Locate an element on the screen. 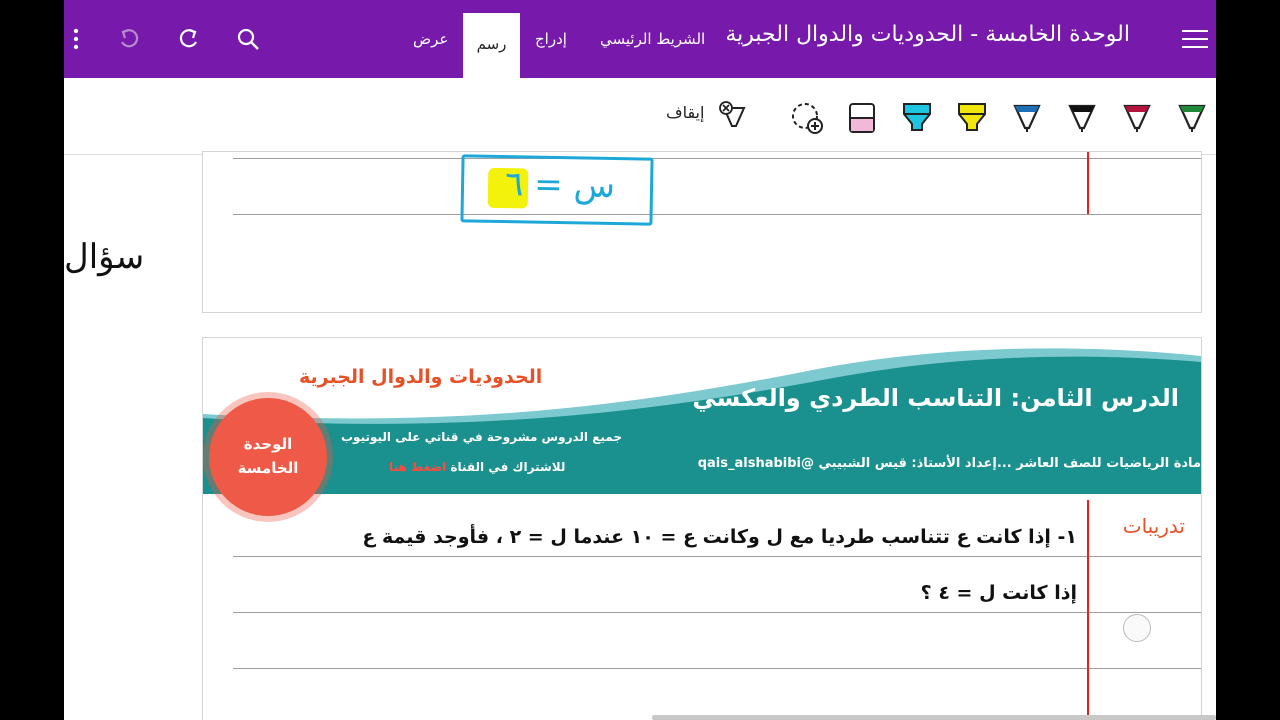 This screenshot has width=1280, height=720. hamburger-menu-icon is located at coordinates (1195, 39).